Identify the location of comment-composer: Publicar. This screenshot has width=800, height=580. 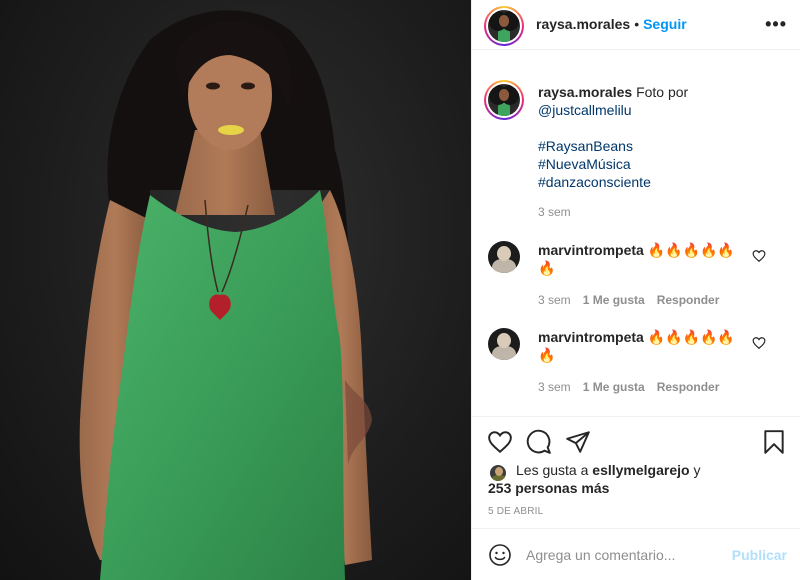
(636, 554).